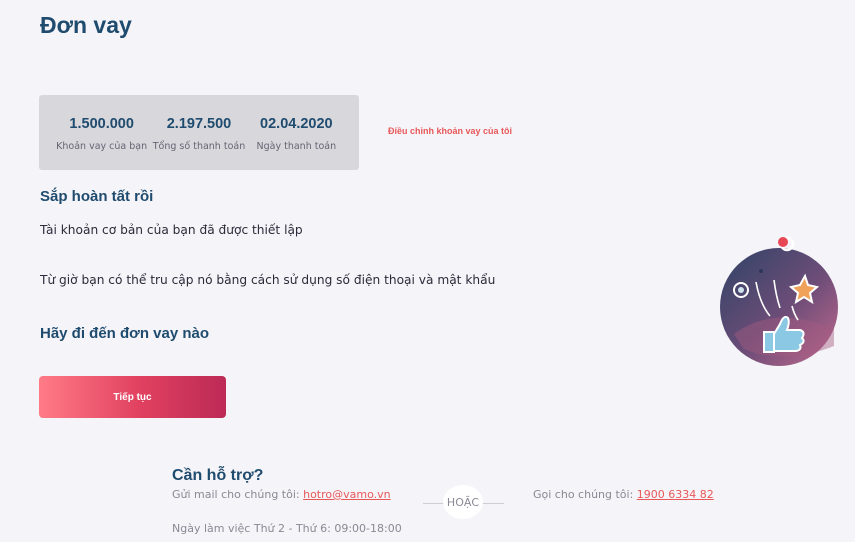 This screenshot has width=855, height=542. I want to click on help-title: Cần hỗ trợ?, so click(218, 475).